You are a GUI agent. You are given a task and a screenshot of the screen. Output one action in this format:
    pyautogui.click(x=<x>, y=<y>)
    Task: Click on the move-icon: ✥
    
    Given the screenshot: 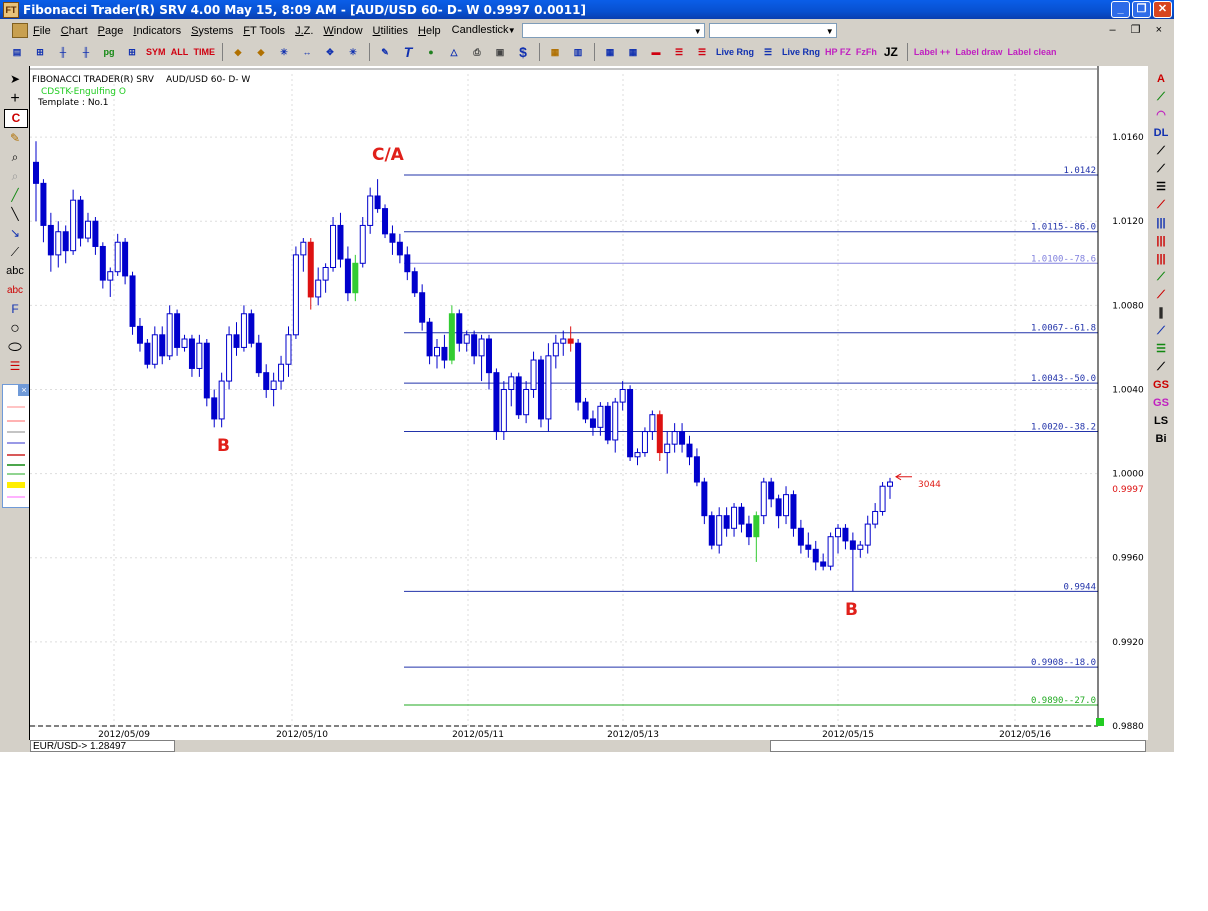 What is the action you would take?
    pyautogui.click(x=330, y=52)
    